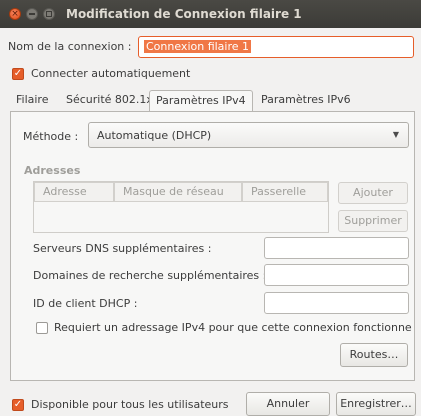 Image resolution: width=421 pixels, height=416 pixels. What do you see at coordinates (201, 101) in the screenshot?
I see `tab-parametres-ipv4: Paramètres IPv4` at bounding box center [201, 101].